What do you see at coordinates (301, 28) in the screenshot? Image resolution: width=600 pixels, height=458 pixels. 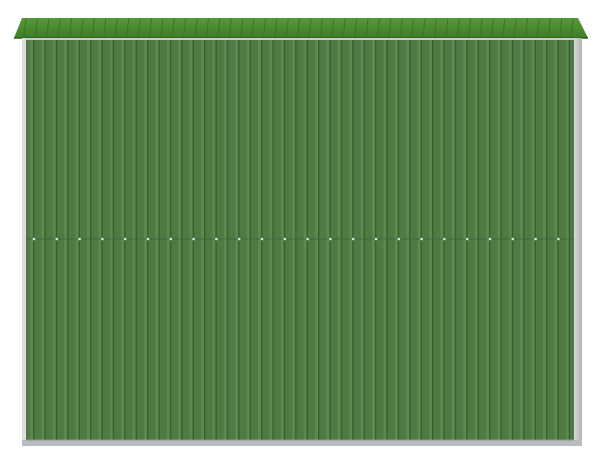 I see `roof` at bounding box center [301, 28].